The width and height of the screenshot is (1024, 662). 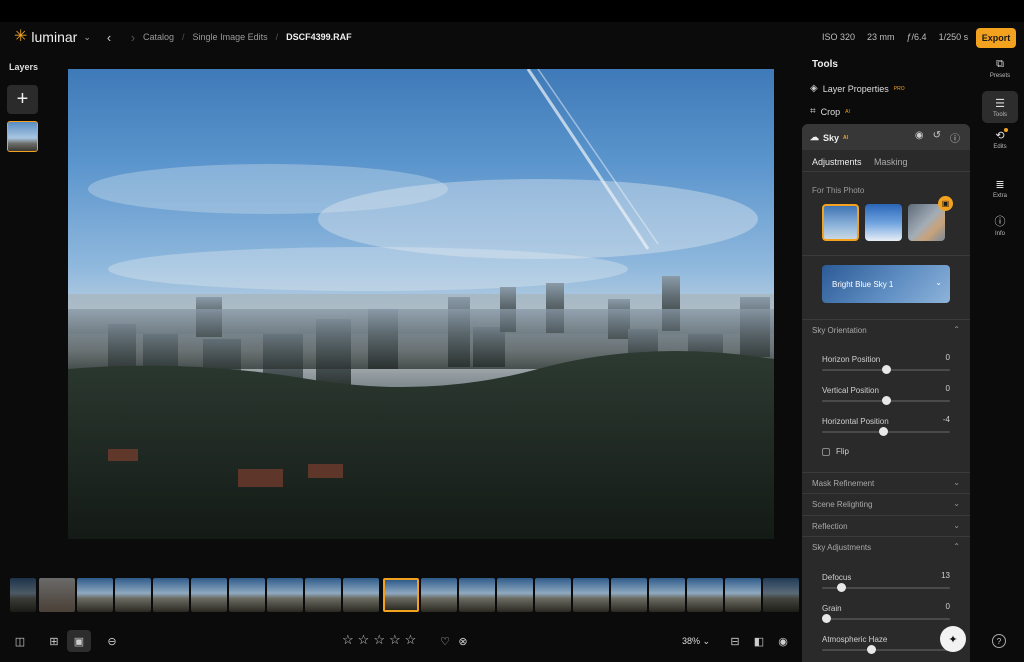 I want to click on rail-info: ⓘ Info, so click(x=1000, y=225).